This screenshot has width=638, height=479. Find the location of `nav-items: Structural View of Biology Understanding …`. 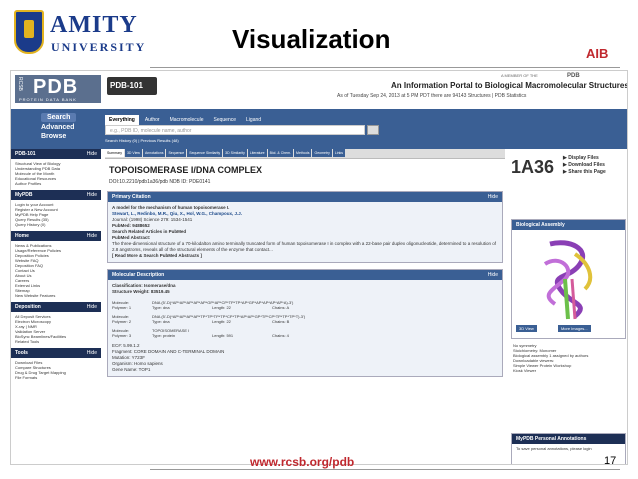

nav-items: Structural View of Biology Understanding … is located at coordinates (56, 174).